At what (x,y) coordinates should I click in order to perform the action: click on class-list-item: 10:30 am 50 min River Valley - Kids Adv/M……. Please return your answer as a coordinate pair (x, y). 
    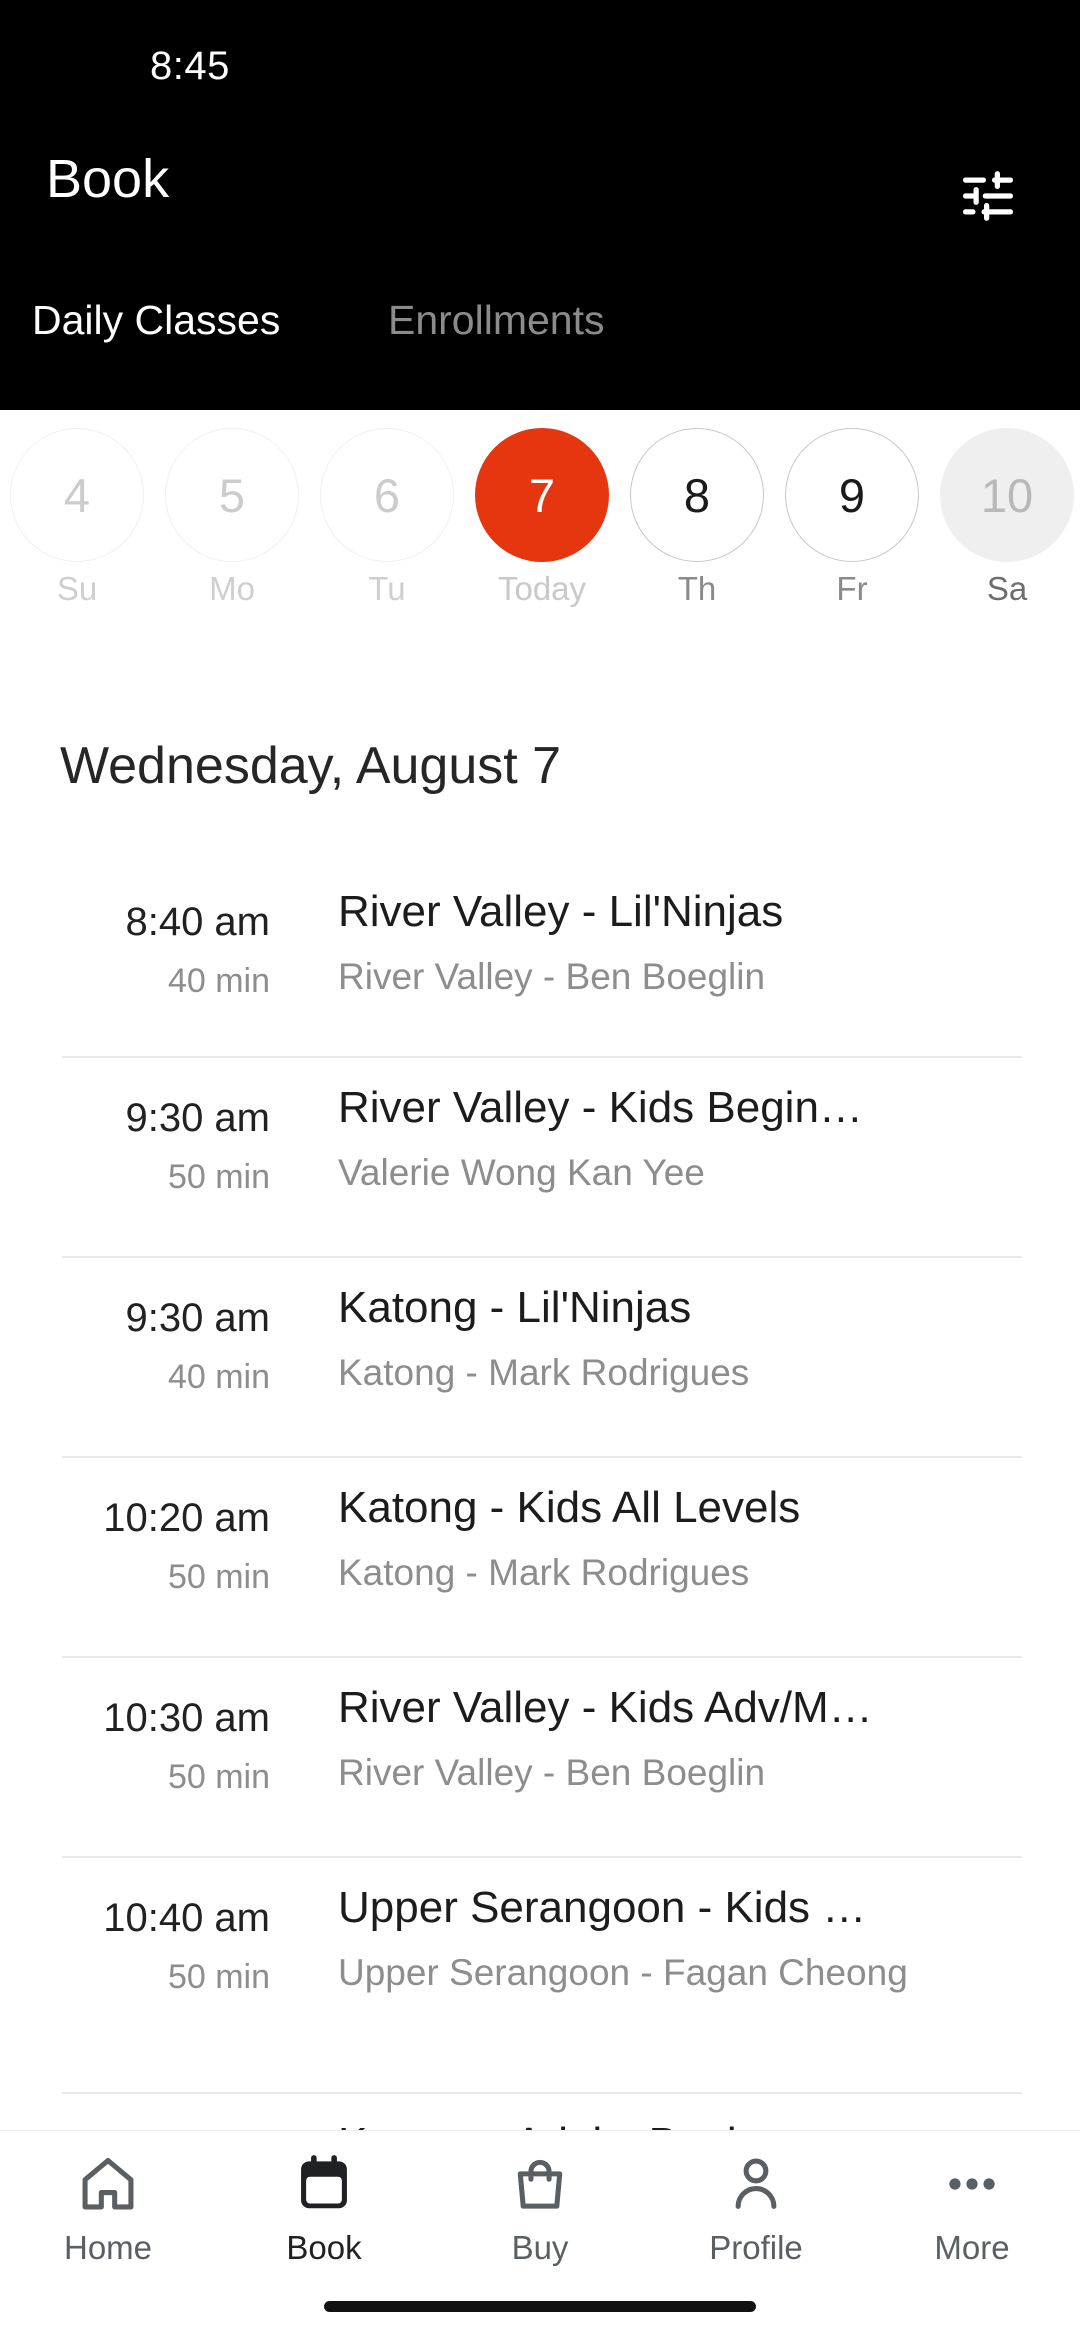
    Looking at the image, I should click on (540, 1756).